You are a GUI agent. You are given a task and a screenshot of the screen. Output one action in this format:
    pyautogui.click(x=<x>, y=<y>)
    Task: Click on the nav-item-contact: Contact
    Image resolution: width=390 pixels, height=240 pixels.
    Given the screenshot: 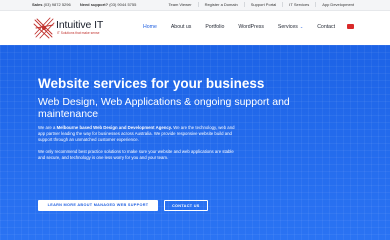 What is the action you would take?
    pyautogui.click(x=326, y=27)
    